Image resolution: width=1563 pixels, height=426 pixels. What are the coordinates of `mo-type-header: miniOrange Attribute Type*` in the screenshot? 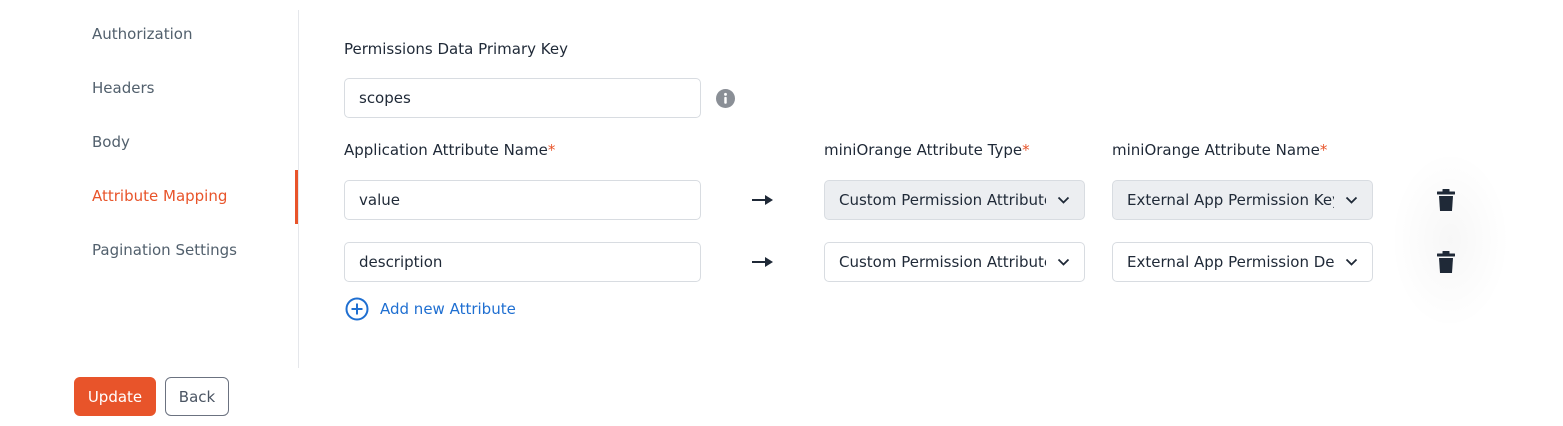 It's located at (927, 150).